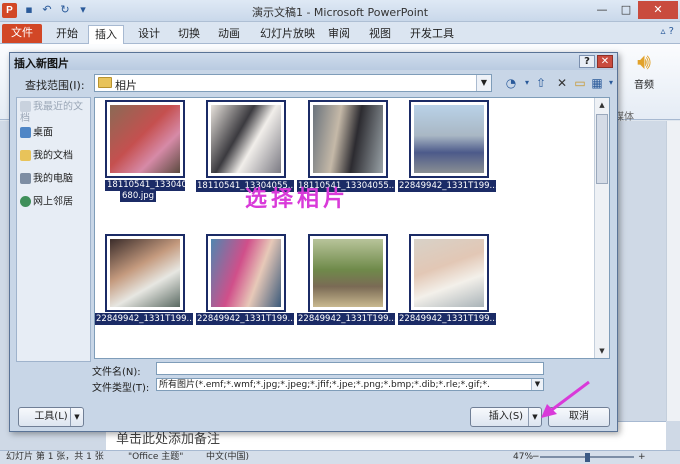 Image resolution: width=680 pixels, height=464 pixels. I want to click on zoom-out-button: −, so click(536, 457).